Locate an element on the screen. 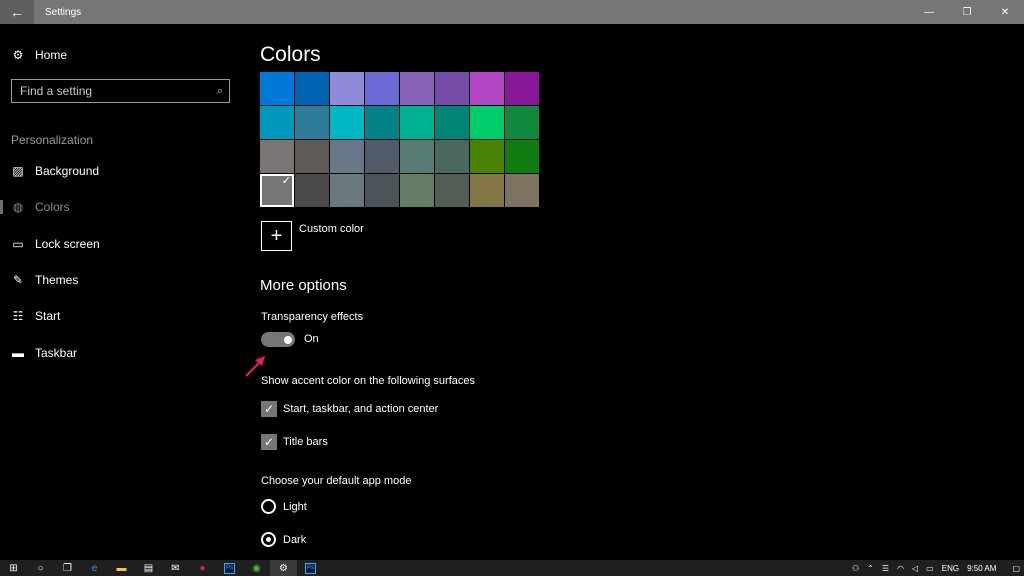  sidebar-item-taskbar: ▬ Taskbar is located at coordinates (44, 353).